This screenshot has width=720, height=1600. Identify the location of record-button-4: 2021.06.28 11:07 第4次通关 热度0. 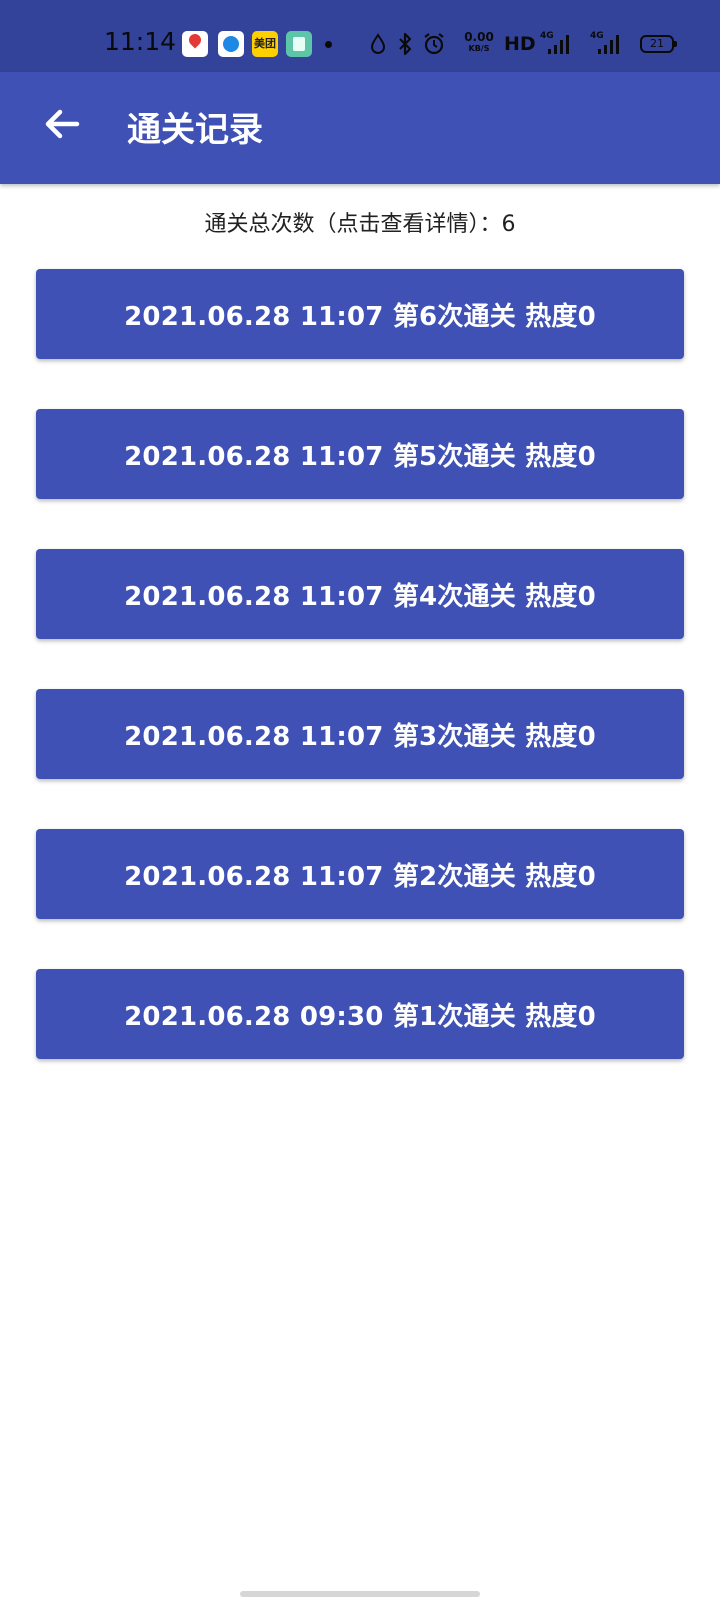
(360, 594).